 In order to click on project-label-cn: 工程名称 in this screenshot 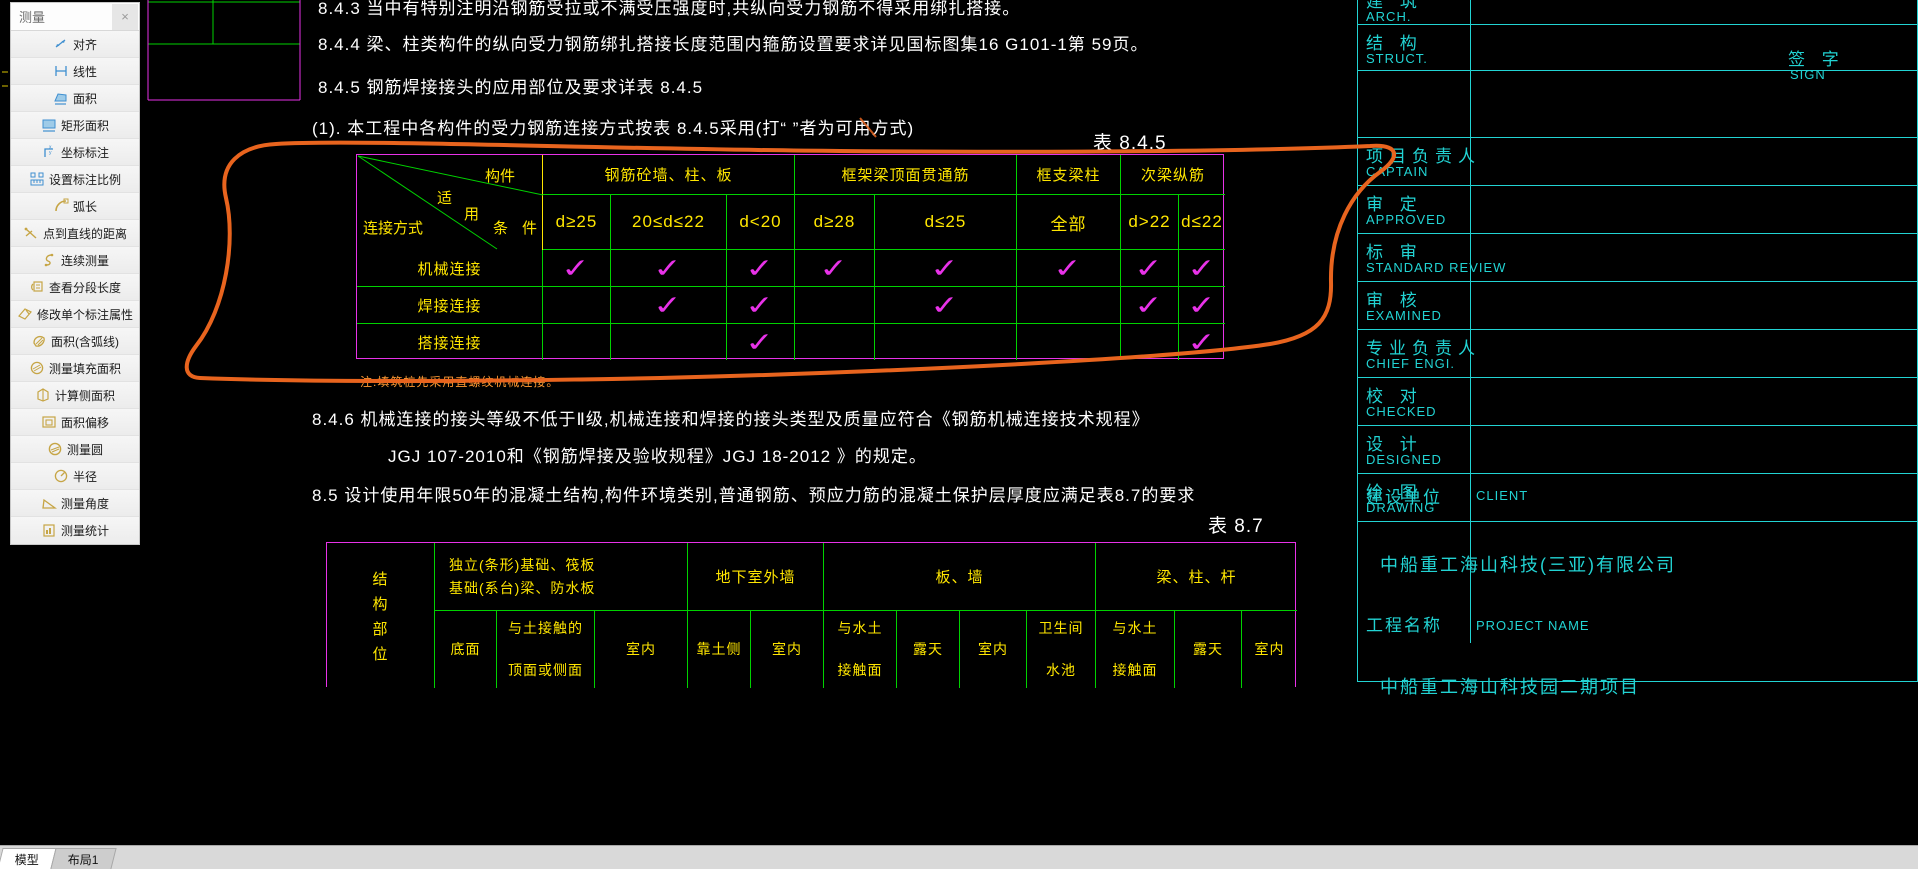, I will do `click(1404, 625)`.